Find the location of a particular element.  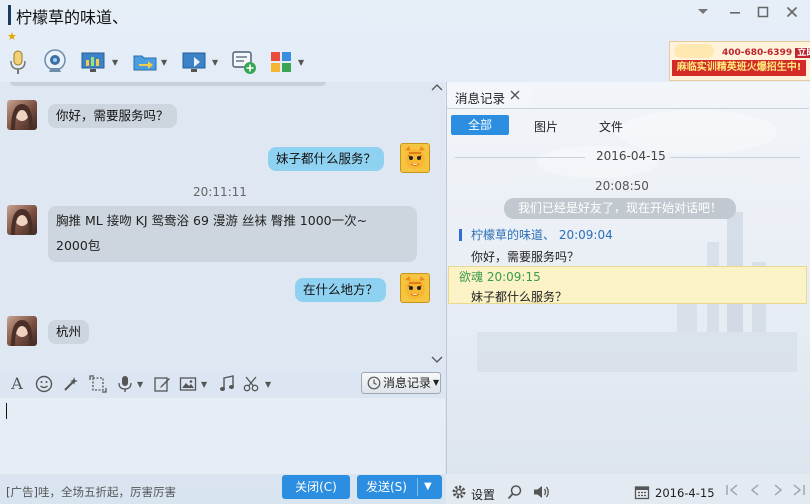

message-history-button: 消息记录 ▼ is located at coordinates (401, 383).